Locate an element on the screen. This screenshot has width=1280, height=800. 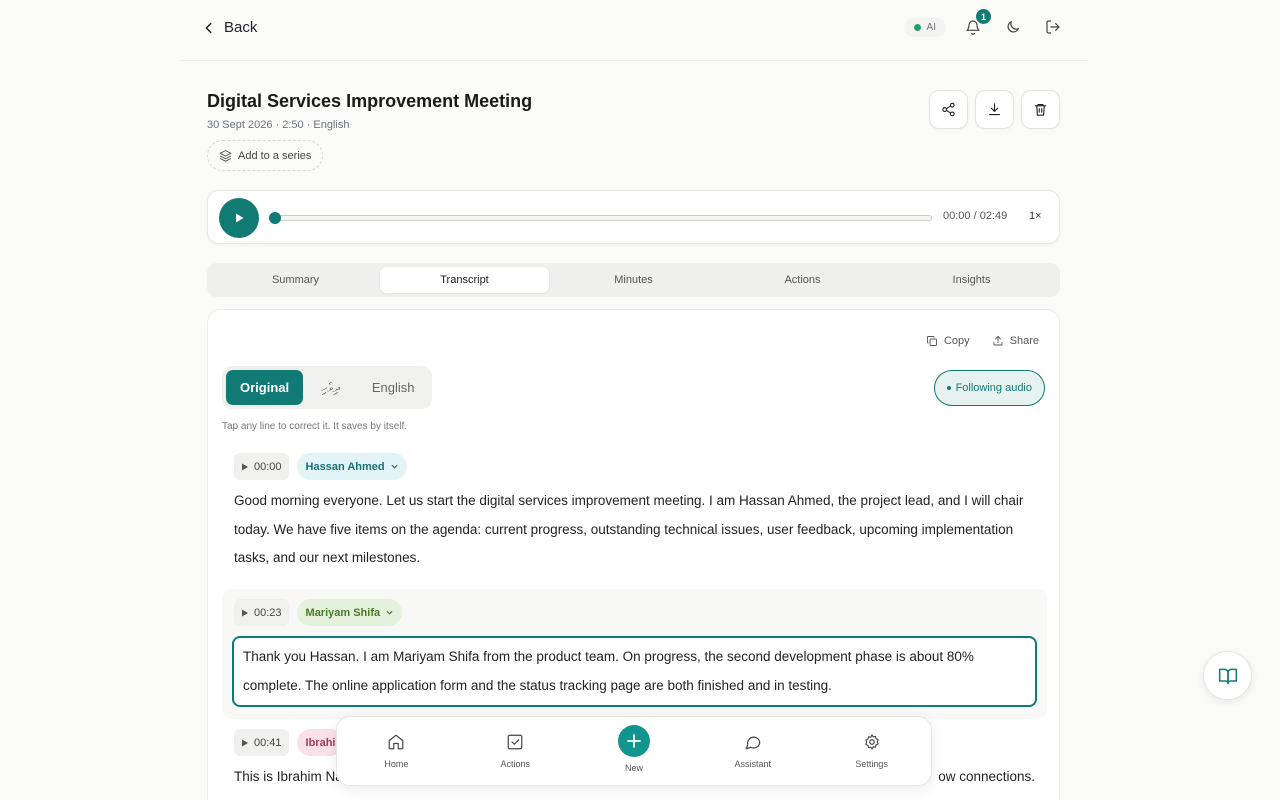
top-bar: Back AI 1 is located at coordinates (634, 30).